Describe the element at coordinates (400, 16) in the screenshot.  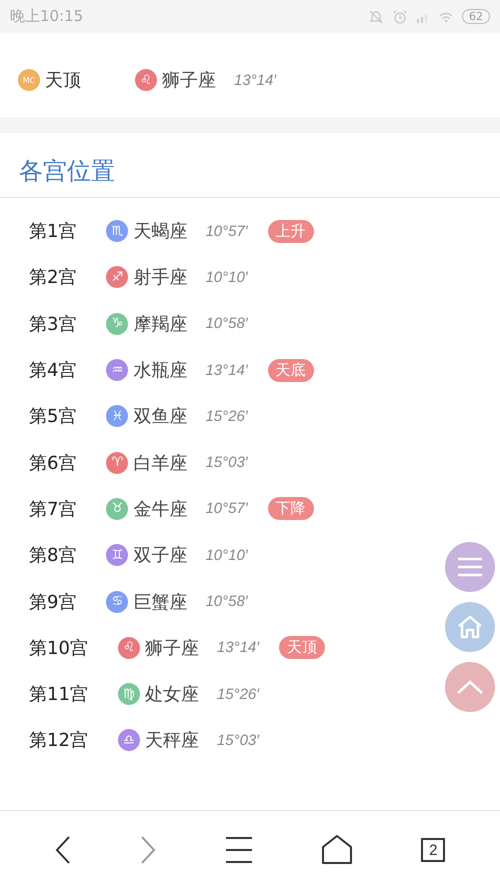
I see `alarm-icon` at that location.